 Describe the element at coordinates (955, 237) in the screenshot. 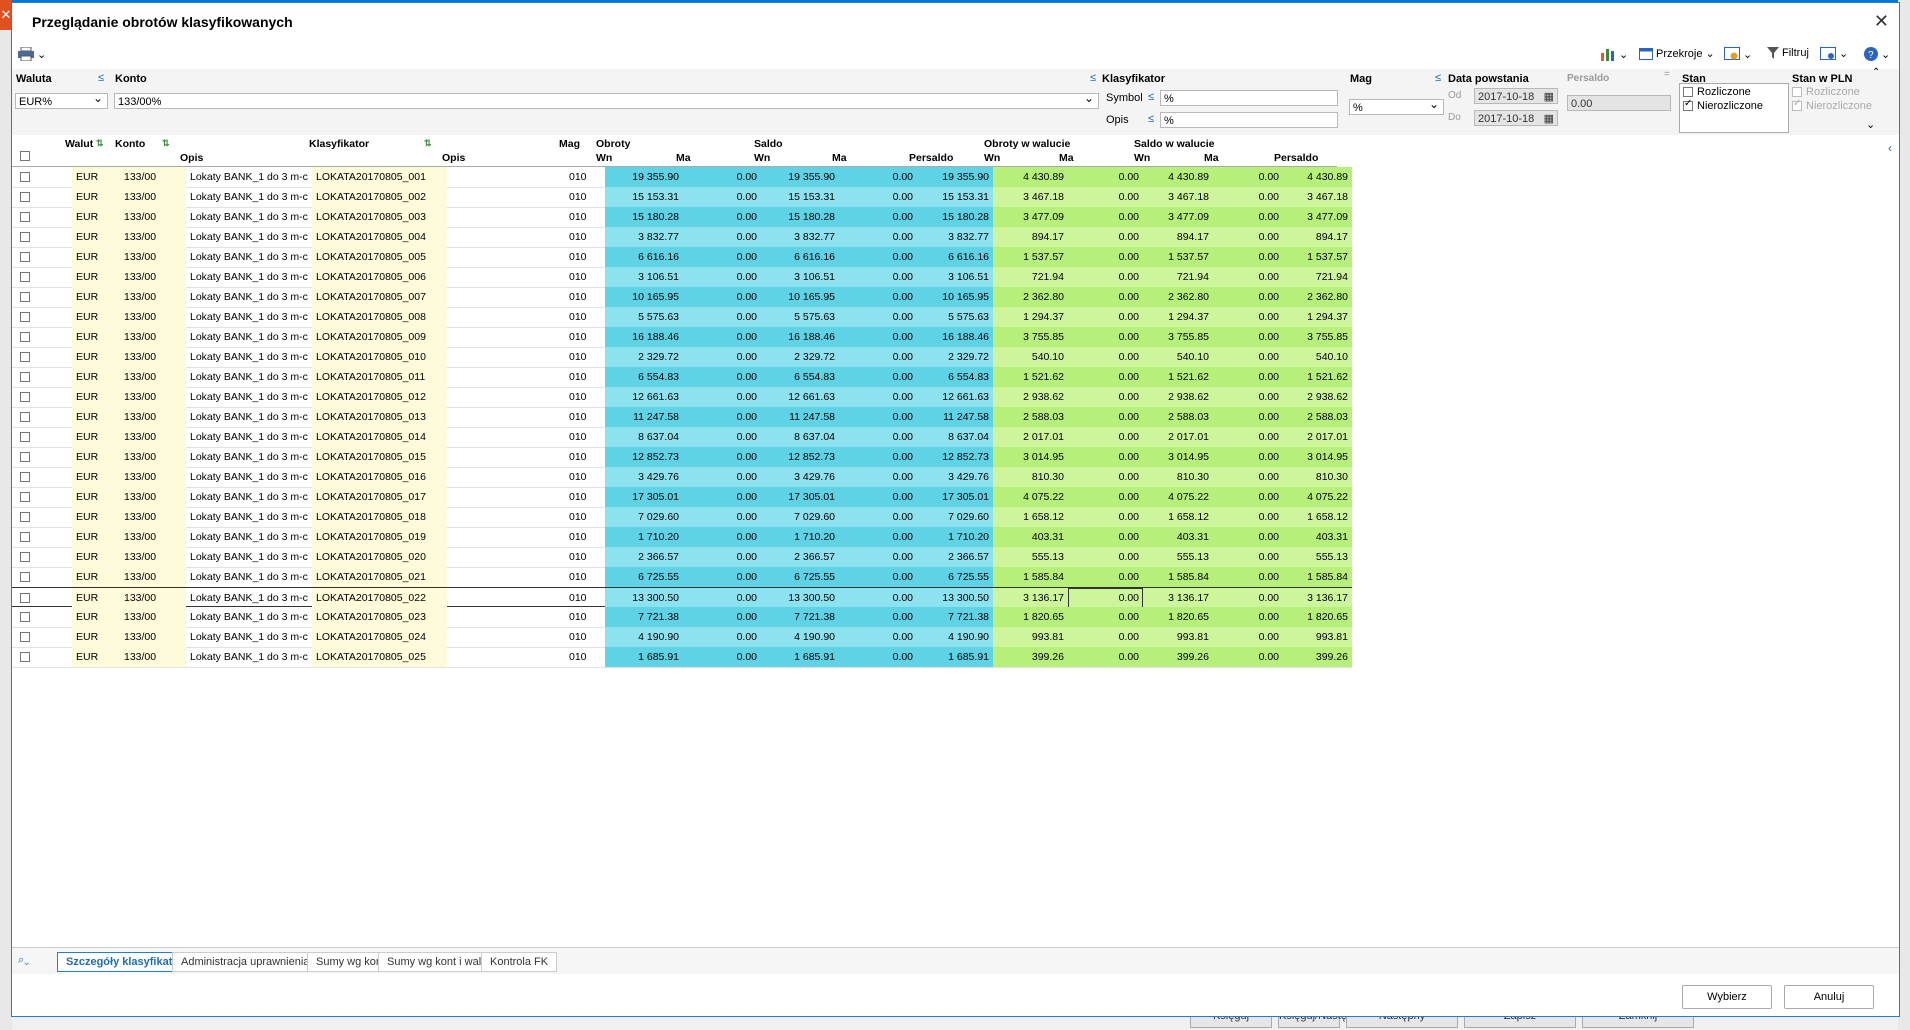

I see `persaldo-cell: 3 832.77` at that location.